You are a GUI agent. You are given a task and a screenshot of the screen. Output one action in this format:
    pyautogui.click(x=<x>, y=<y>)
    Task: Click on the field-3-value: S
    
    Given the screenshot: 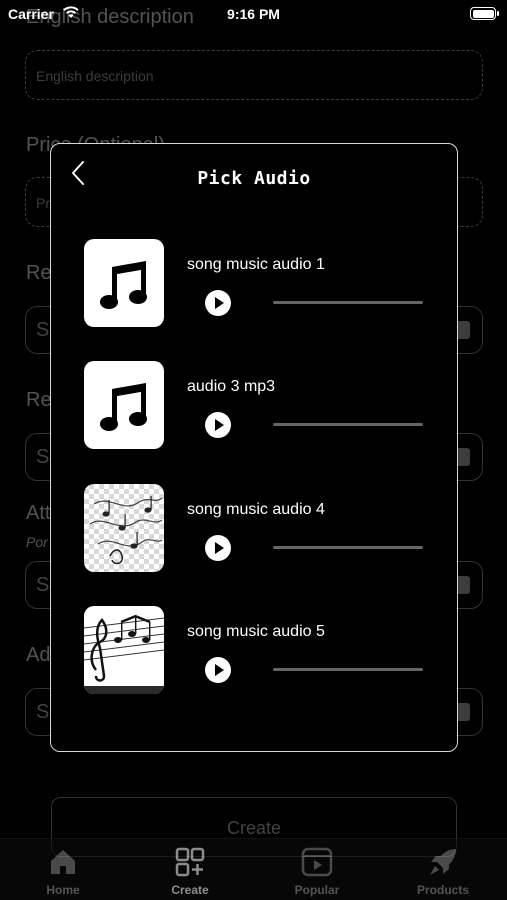 What is the action you would take?
    pyautogui.click(x=43, y=330)
    